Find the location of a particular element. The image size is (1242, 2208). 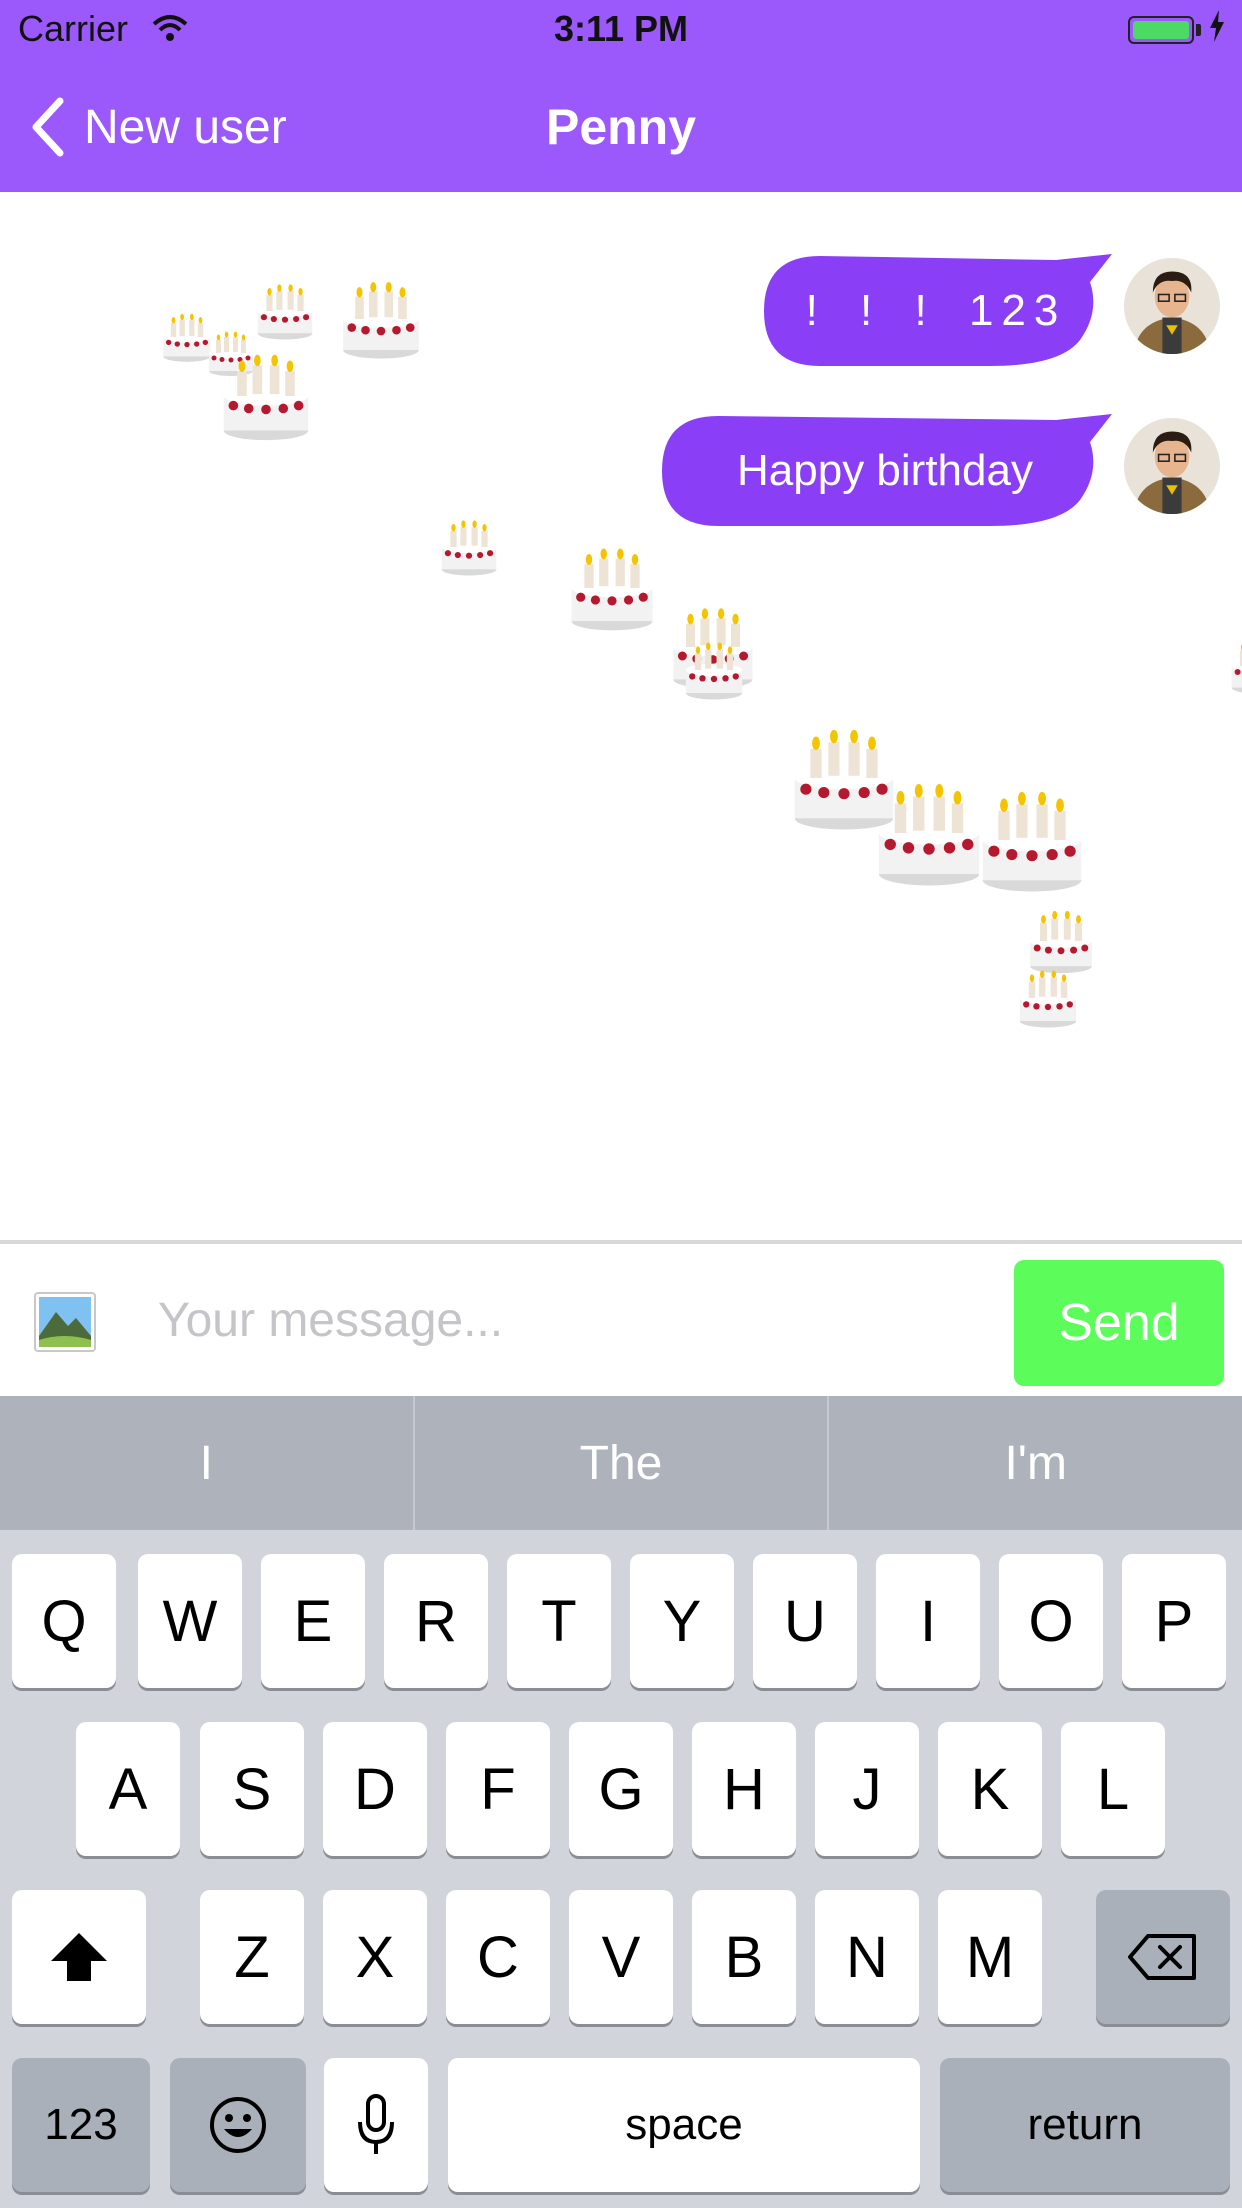

key-o: O is located at coordinates (1051, 1621).